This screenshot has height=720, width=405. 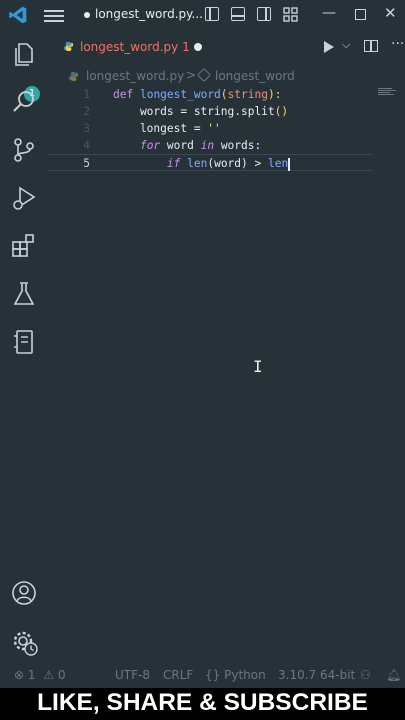 I want to click on braces-icon: {}, so click(x=213, y=675).